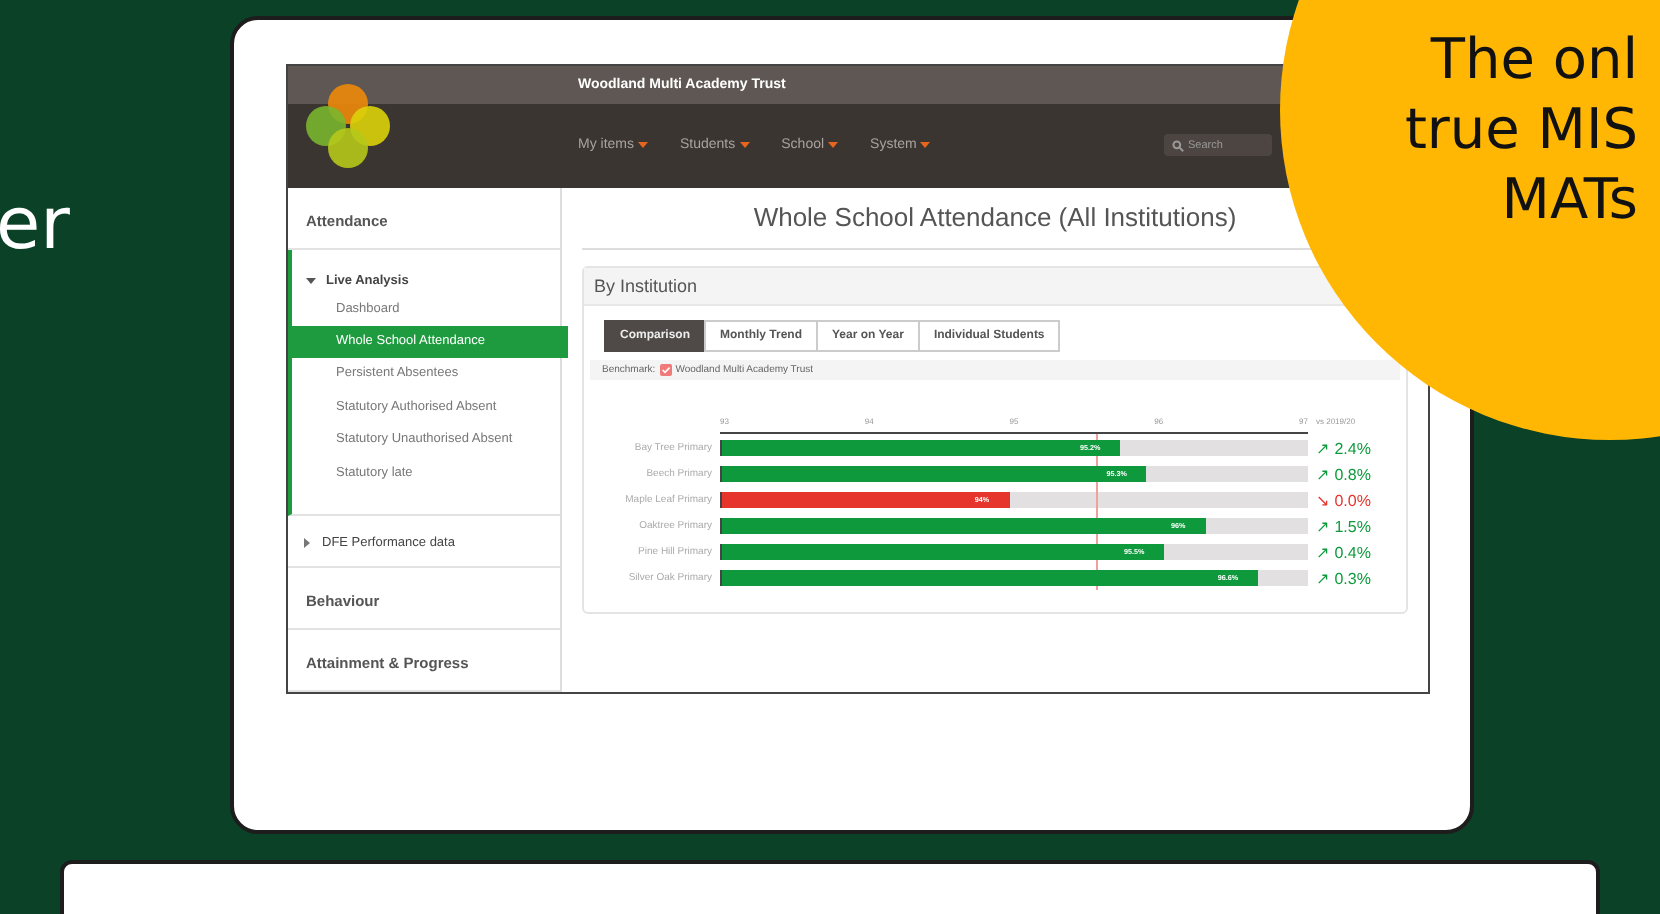  What do you see at coordinates (1344, 526) in the screenshot?
I see `change-value: ↗ 1.5%` at bounding box center [1344, 526].